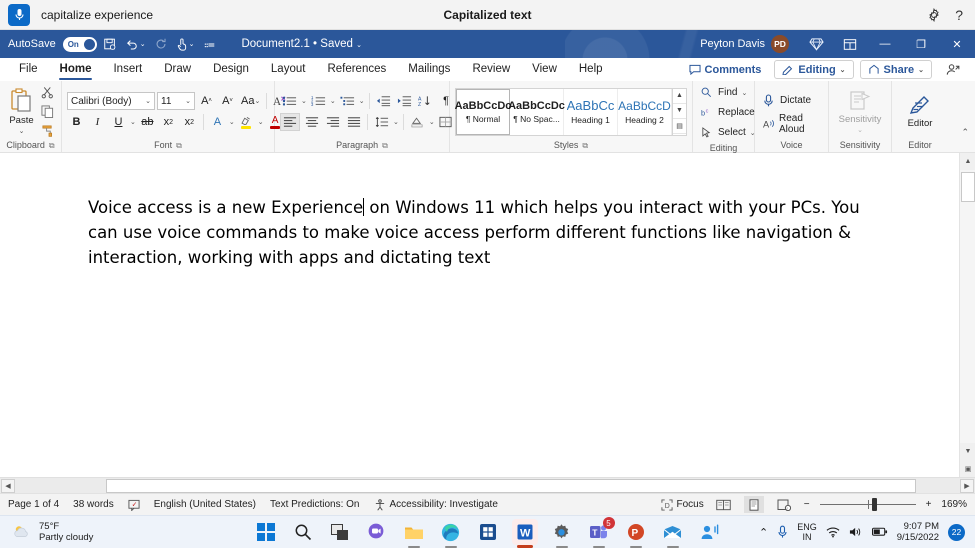  What do you see at coordinates (511, 485) in the screenshot?
I see `horizontal-scroll-thumb` at bounding box center [511, 485].